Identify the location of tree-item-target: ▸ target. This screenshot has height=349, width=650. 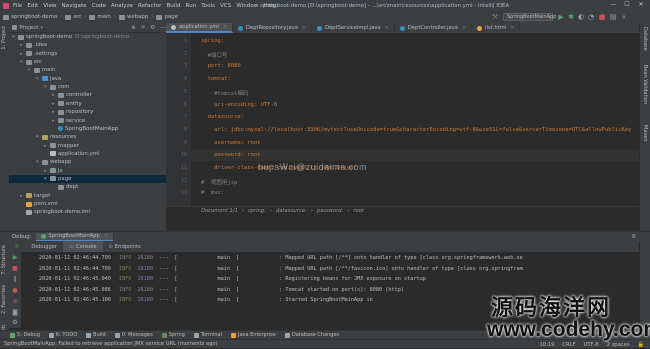
(35, 196).